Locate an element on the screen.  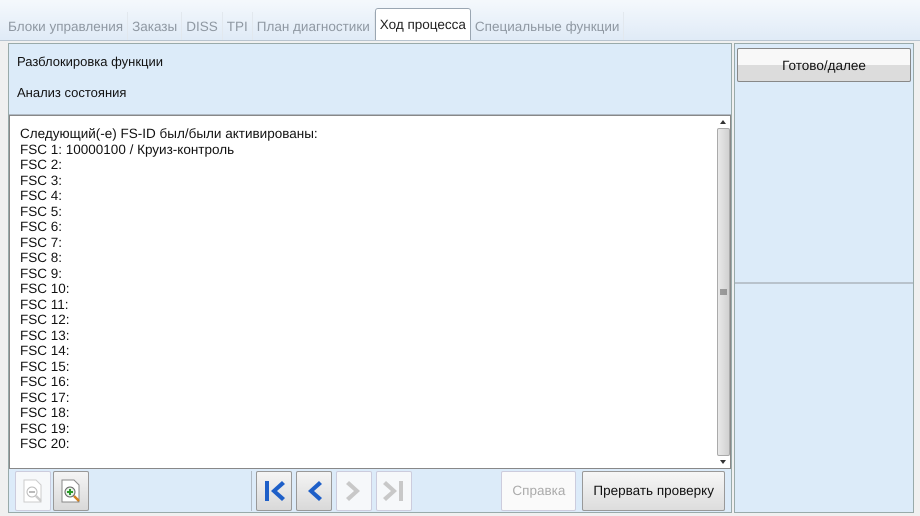
log-line: FSC 15: is located at coordinates (45, 366).